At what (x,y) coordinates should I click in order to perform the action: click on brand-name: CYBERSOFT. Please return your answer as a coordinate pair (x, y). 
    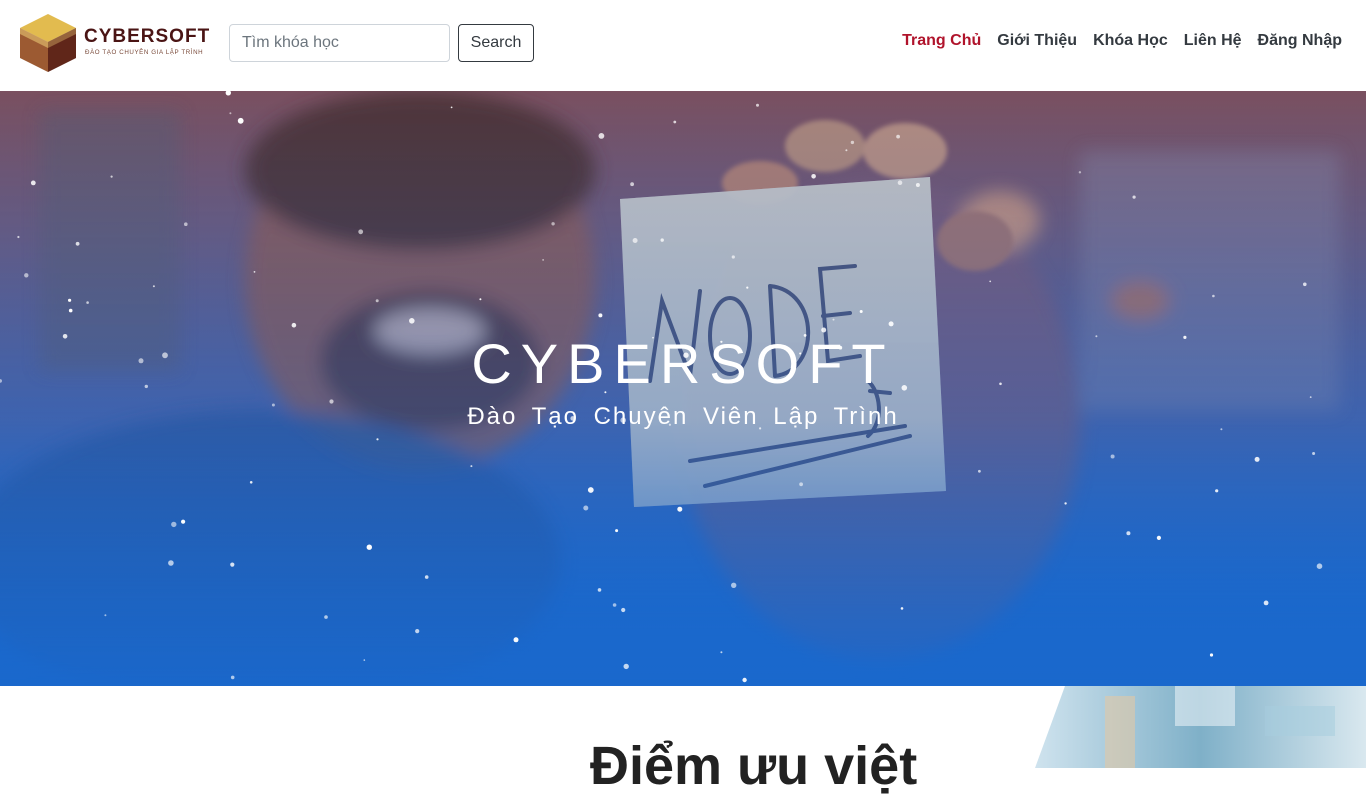
    Looking at the image, I should click on (147, 36).